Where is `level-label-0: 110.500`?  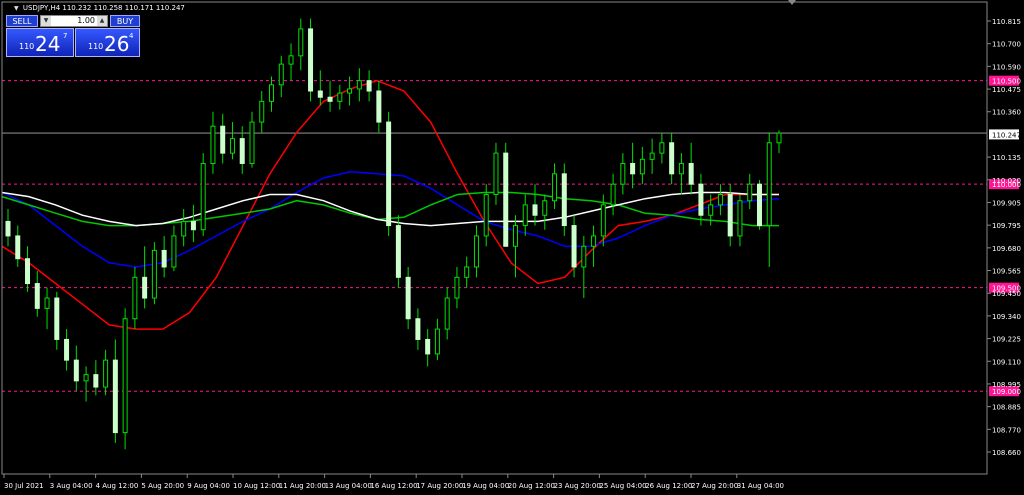 level-label-0: 110.500 is located at coordinates (1006, 82).